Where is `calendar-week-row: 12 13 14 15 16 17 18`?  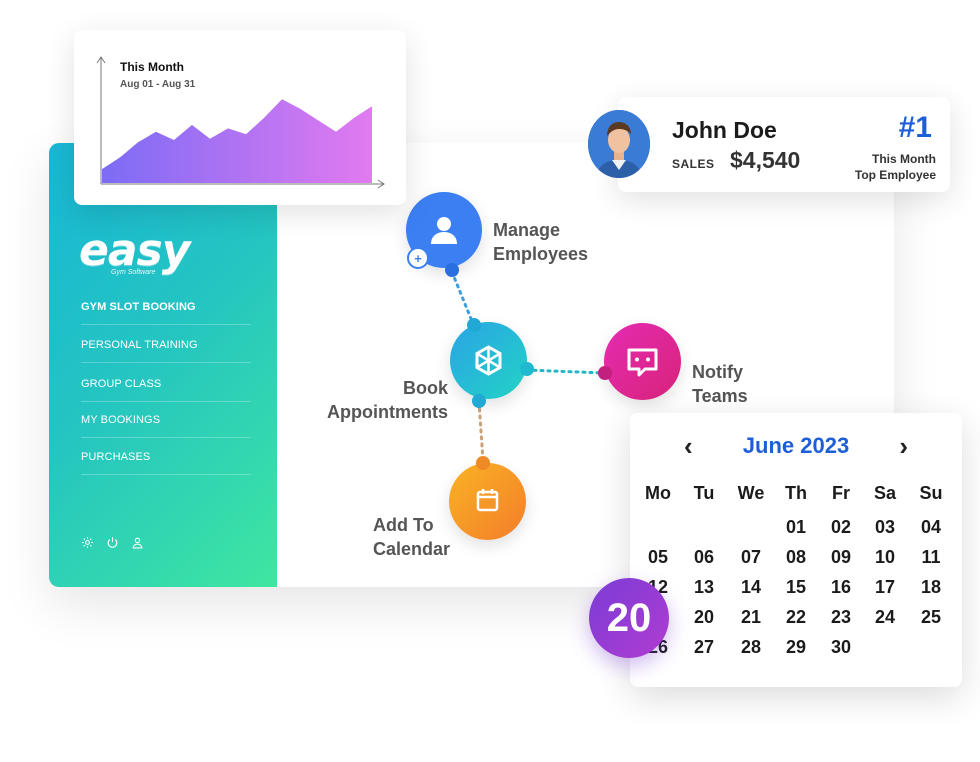 calendar-week-row: 12 13 14 15 16 17 18 is located at coordinates (796, 592).